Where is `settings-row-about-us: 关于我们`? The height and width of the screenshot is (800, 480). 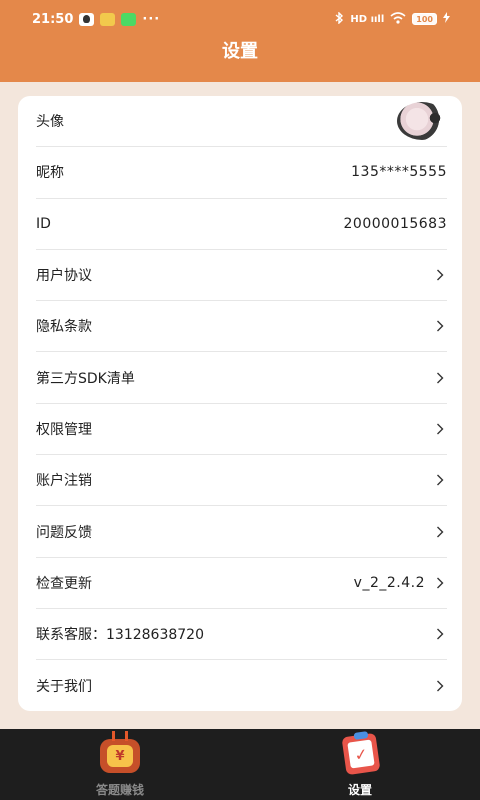 settings-row-about-us: 关于我们 is located at coordinates (241, 685).